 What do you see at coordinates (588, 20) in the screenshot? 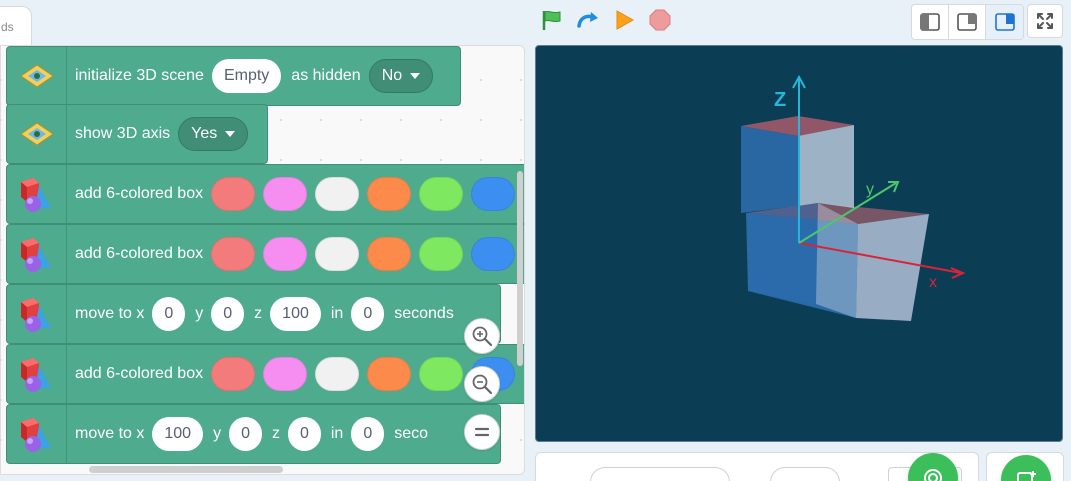
I see `redo-icon` at bounding box center [588, 20].